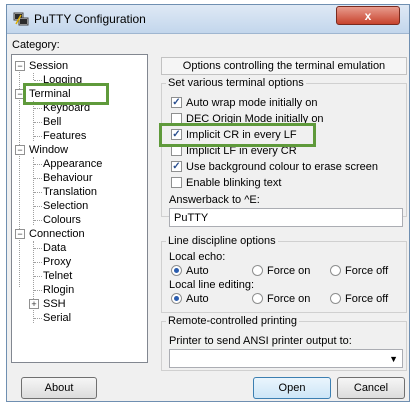 Image resolution: width=413 pixels, height=404 pixels. I want to click on tree-item-translation: Translation, so click(70, 192).